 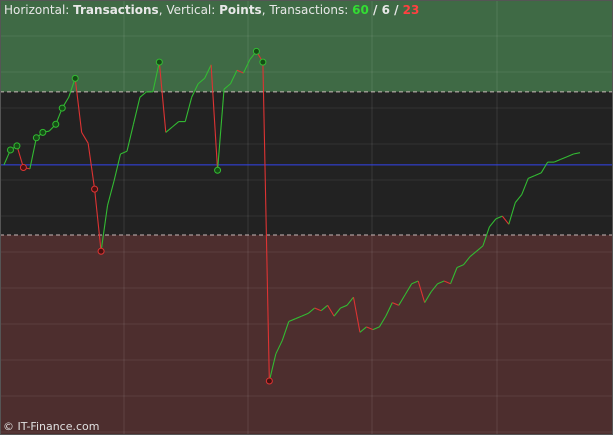 I want to click on transactions-label: Transactions:, so click(x=311, y=10).